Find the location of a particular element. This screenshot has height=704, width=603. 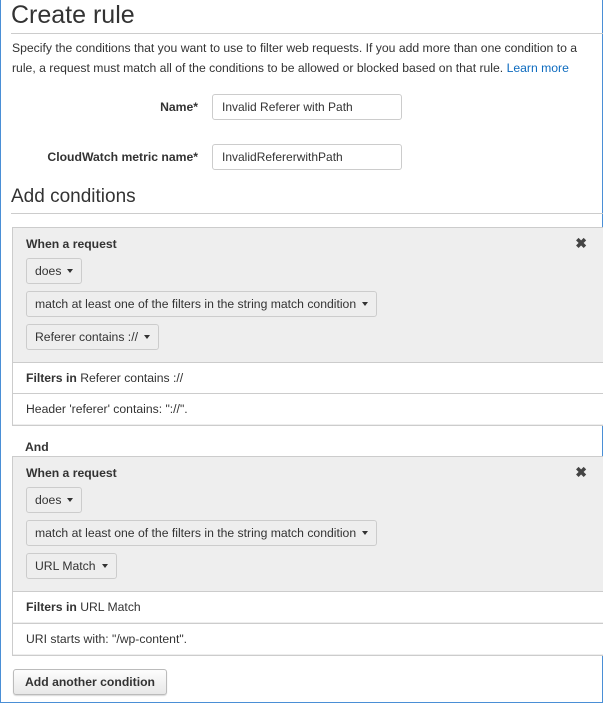

metric-name-label: CloudWatch metric name* is located at coordinates (122, 157).